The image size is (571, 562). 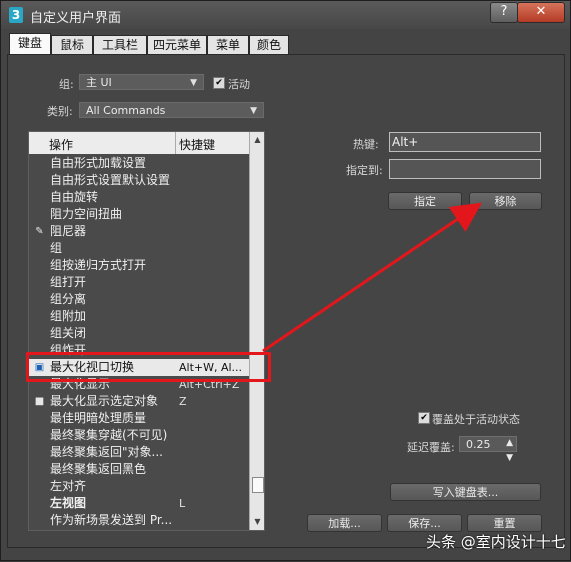 What do you see at coordinates (66, 84) in the screenshot?
I see `group-label: 组:` at bounding box center [66, 84].